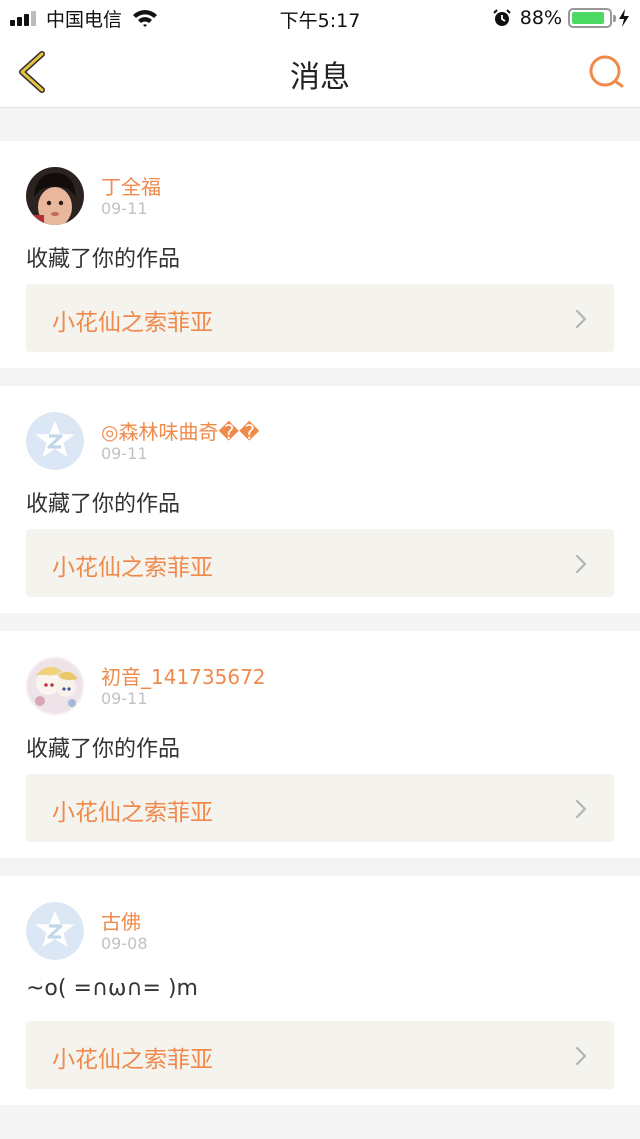  I want to click on status-right: 88%, so click(561, 18).